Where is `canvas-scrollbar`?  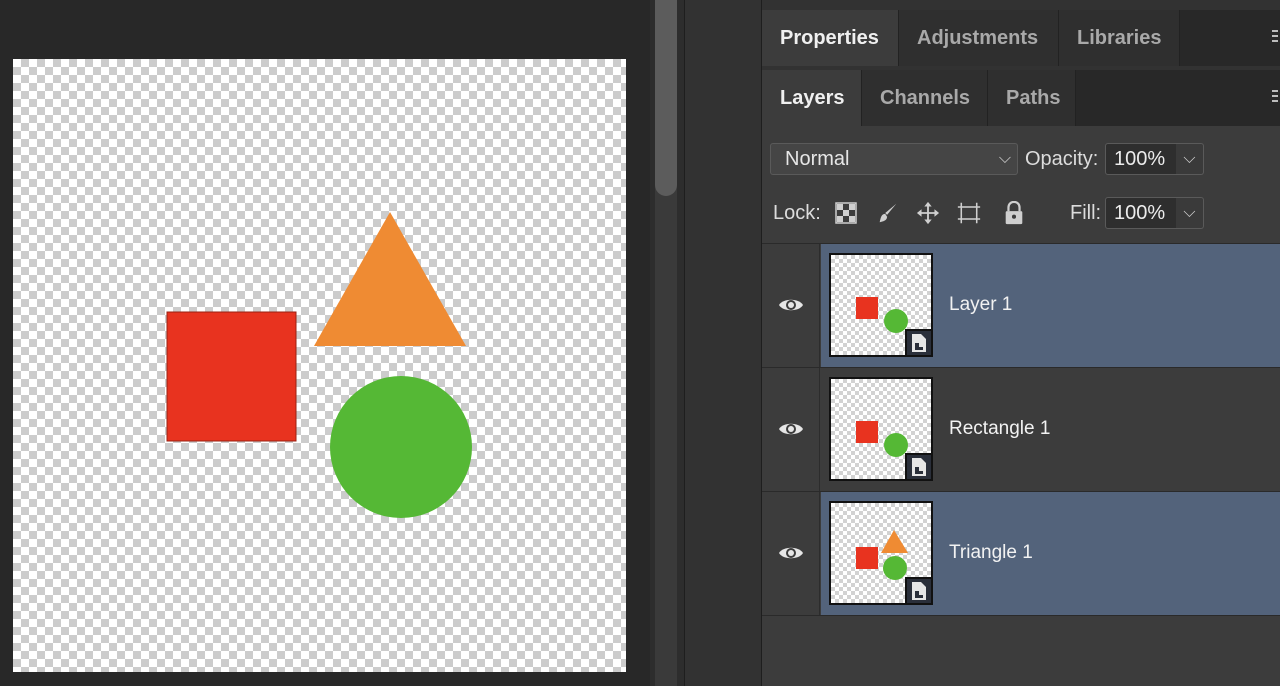
canvas-scrollbar is located at coordinates (667, 343).